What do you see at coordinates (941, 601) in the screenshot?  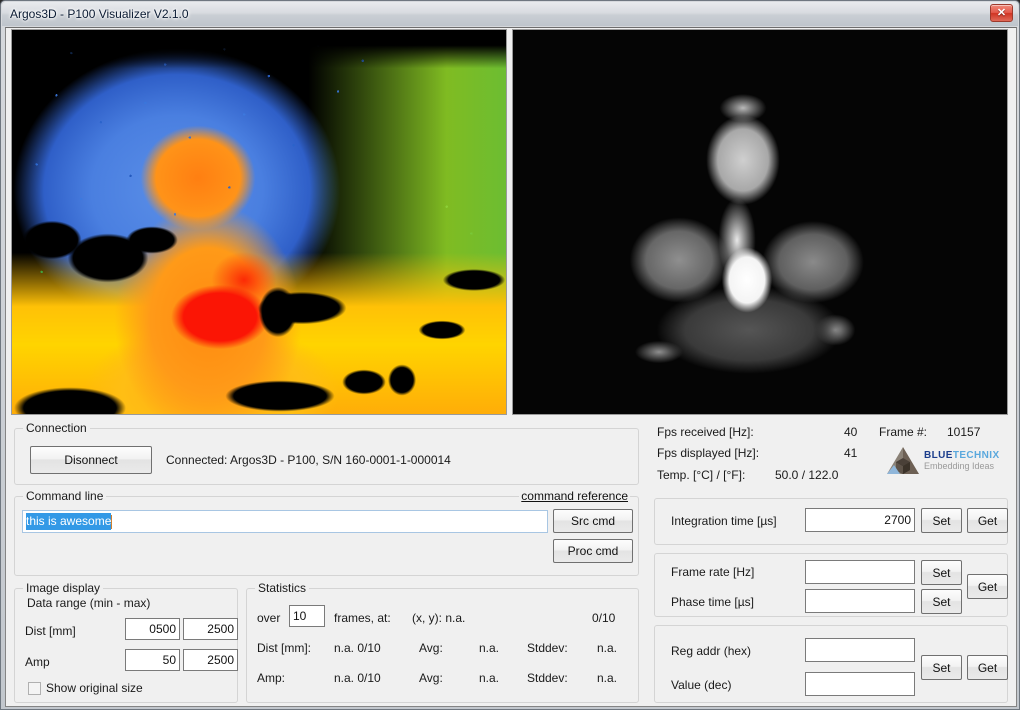 I see `phase-time-set-button: Set` at bounding box center [941, 601].